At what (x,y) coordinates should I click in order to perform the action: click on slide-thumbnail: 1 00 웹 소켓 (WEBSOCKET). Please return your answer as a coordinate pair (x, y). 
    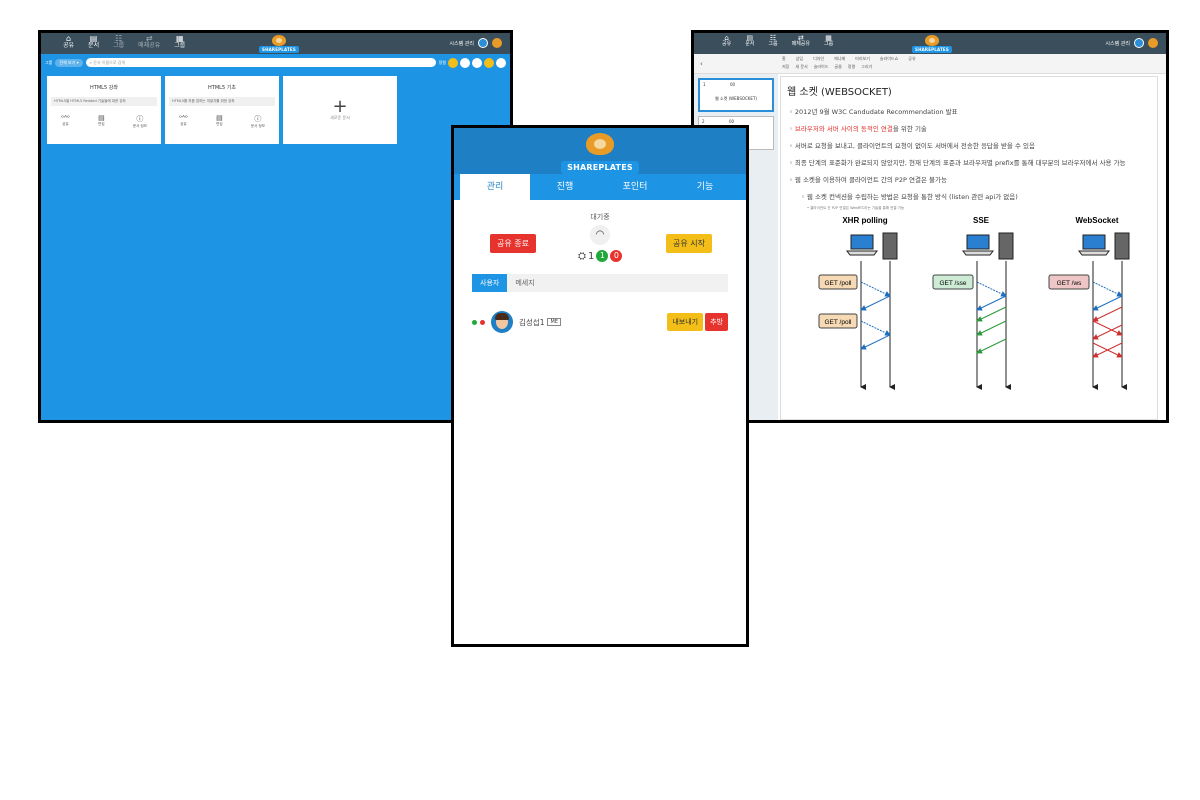
    Looking at the image, I should click on (736, 95).